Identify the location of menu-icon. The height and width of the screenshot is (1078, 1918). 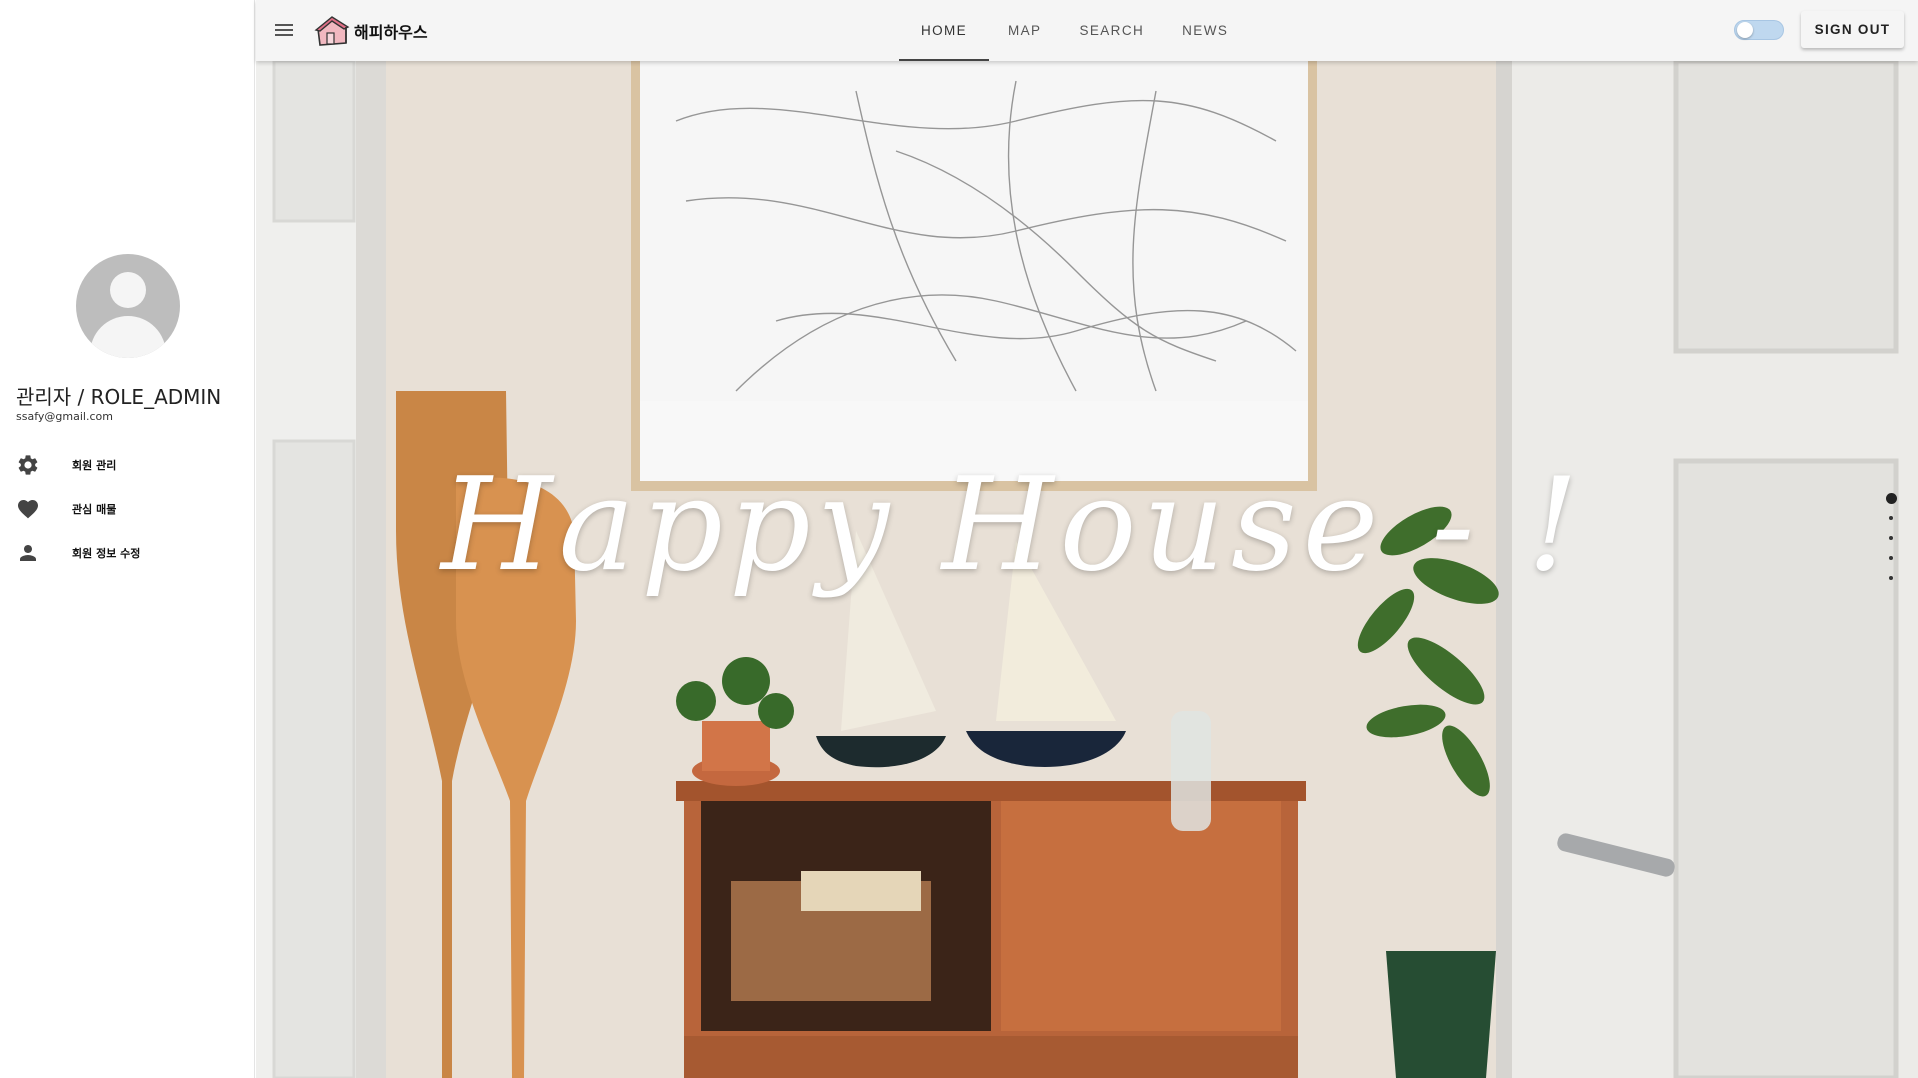
(284, 30).